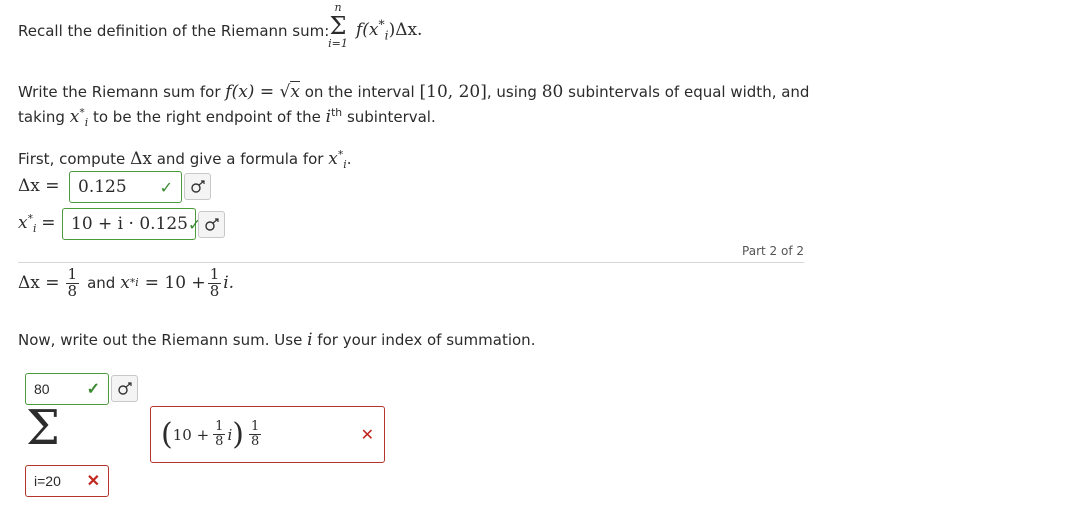 The width and height of the screenshot is (1071, 526). Describe the element at coordinates (338, 43) in the screenshot. I see `intro-sigma-lower: i=1` at that location.